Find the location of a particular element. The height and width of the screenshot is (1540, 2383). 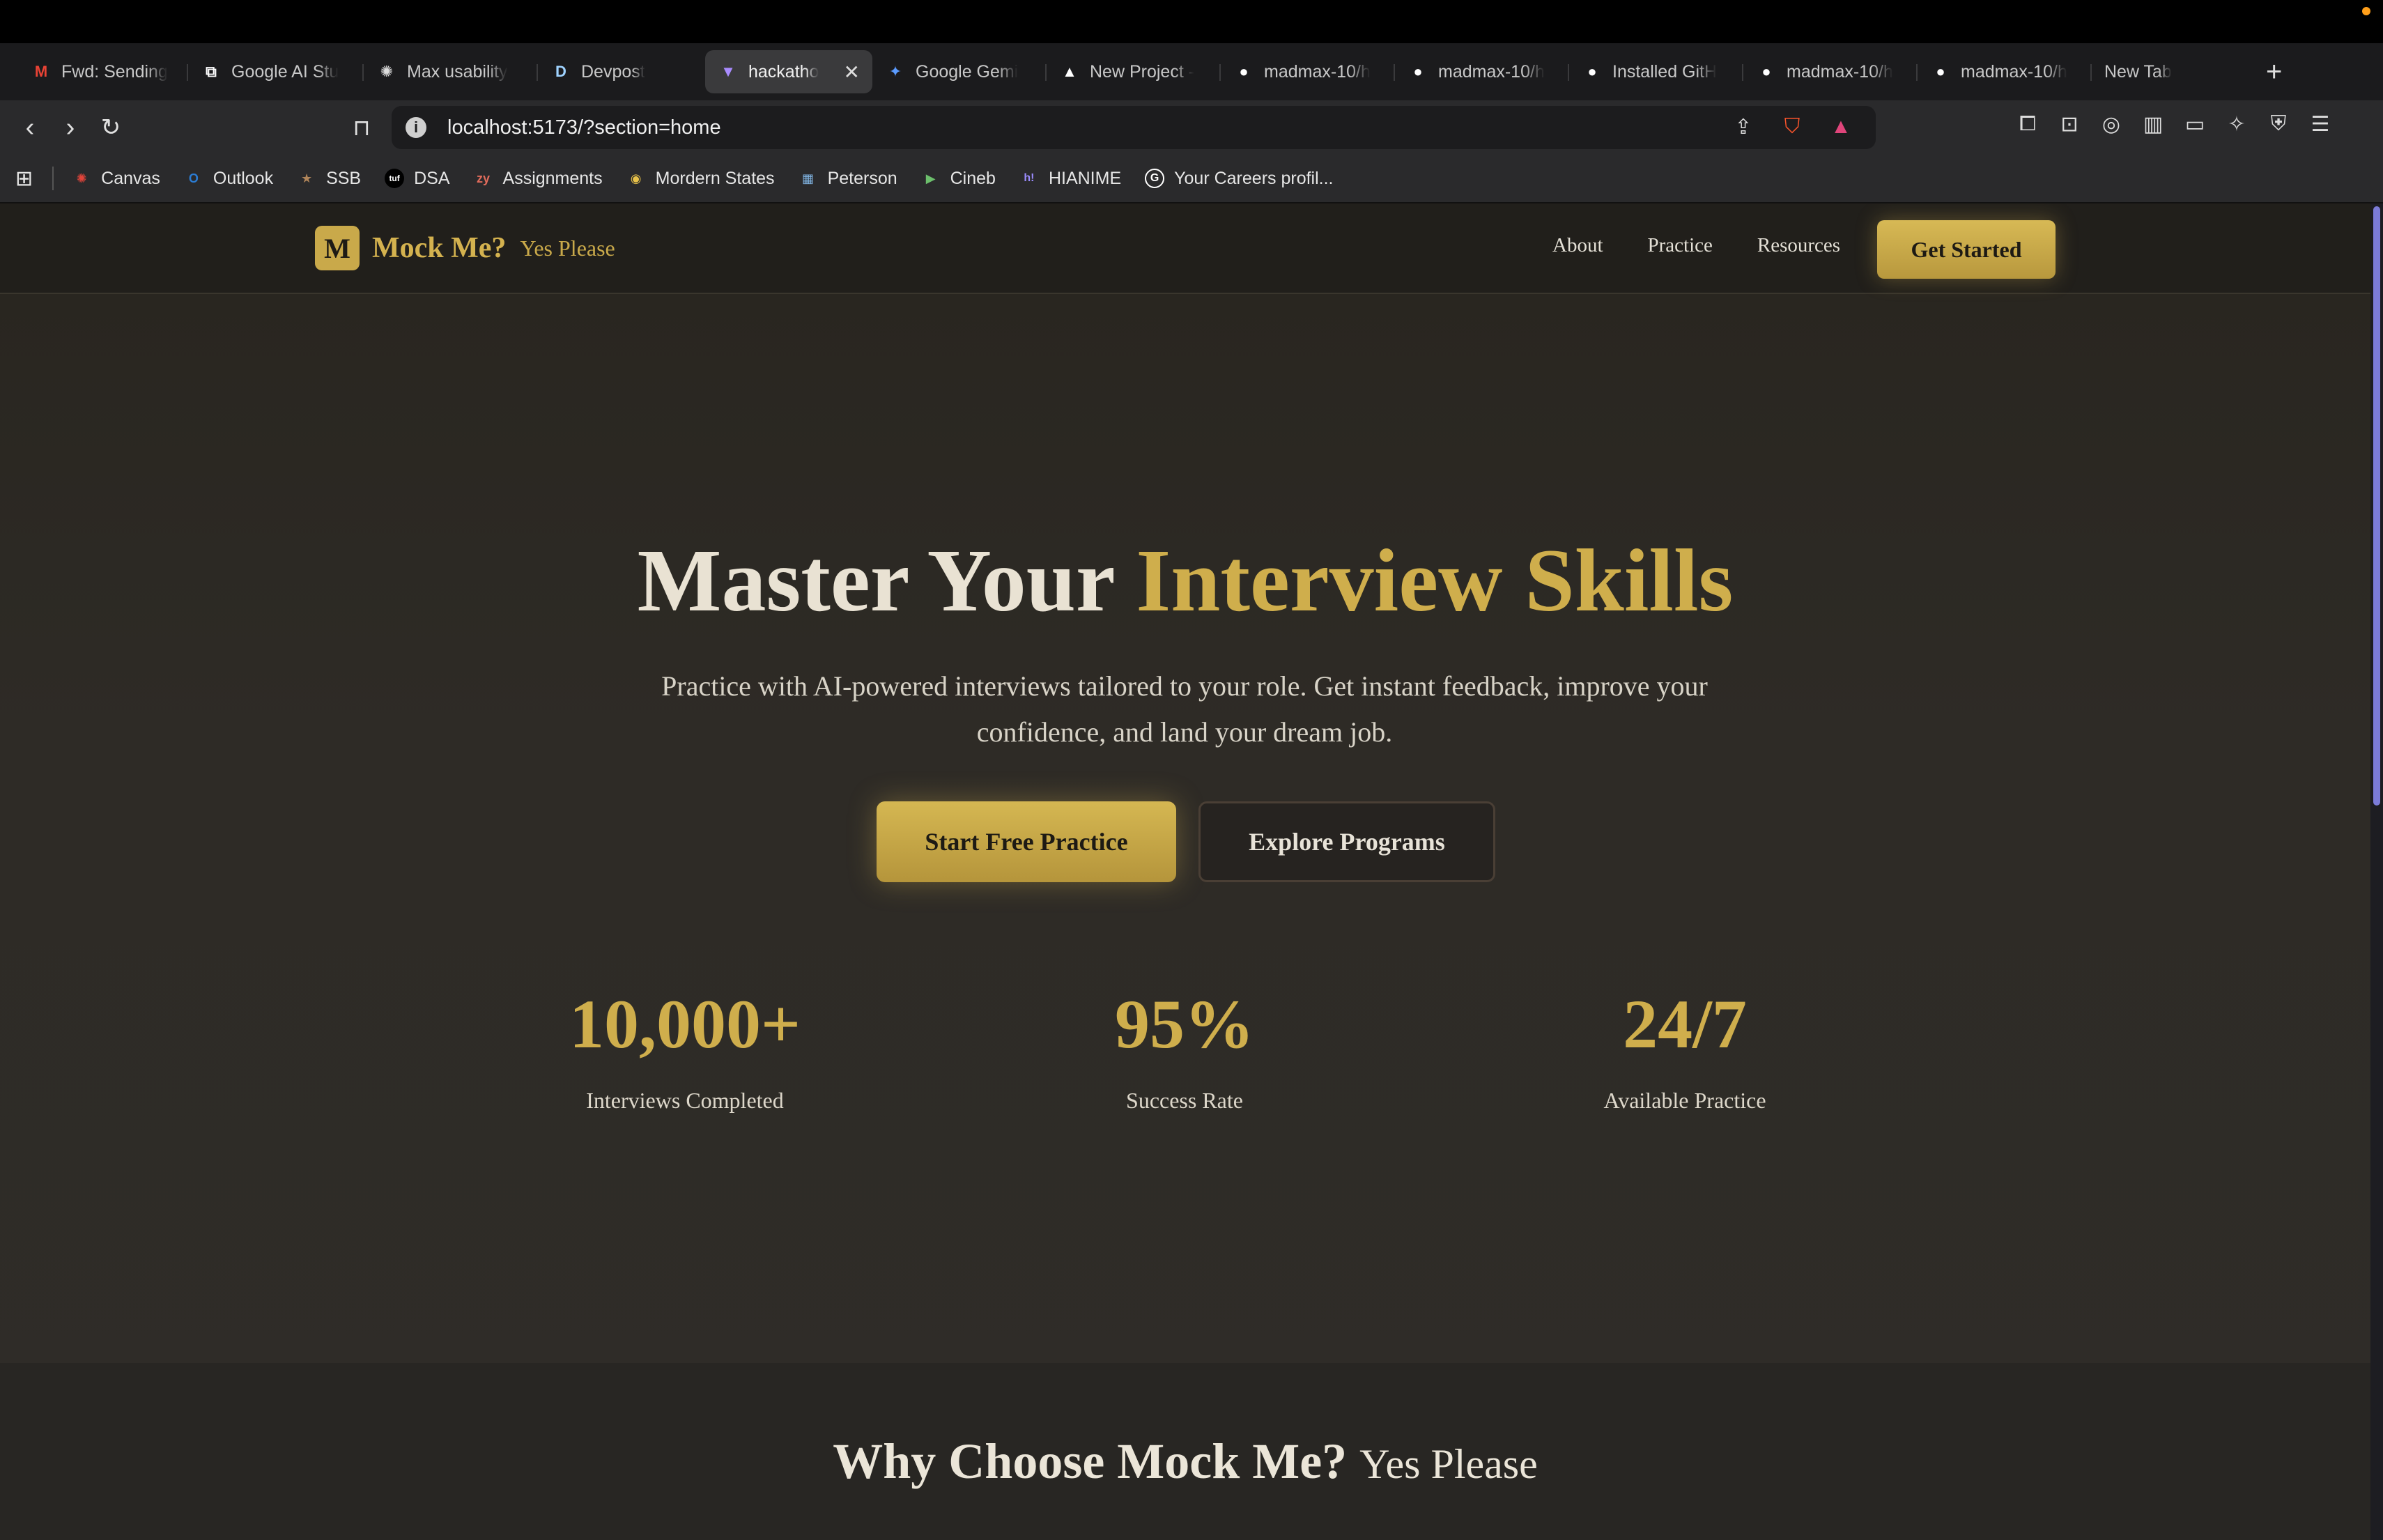

vpn-shield-icon: ⛨ is located at coordinates (2278, 124).